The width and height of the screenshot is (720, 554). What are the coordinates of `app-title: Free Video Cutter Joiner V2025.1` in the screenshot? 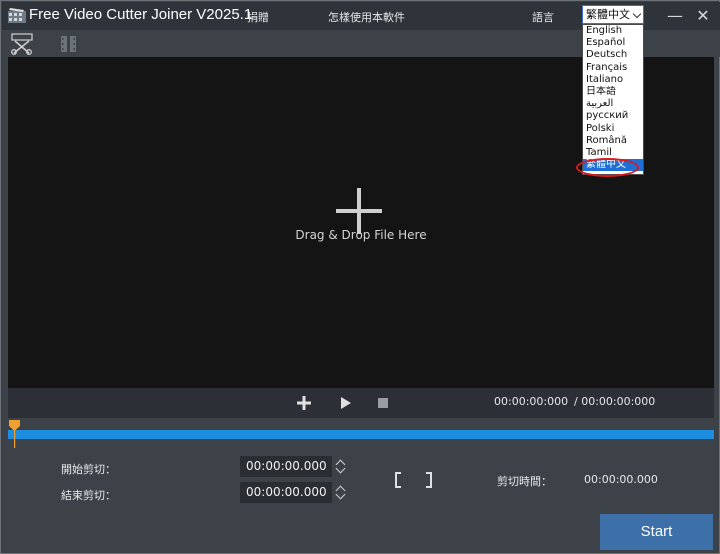 It's located at (141, 14).